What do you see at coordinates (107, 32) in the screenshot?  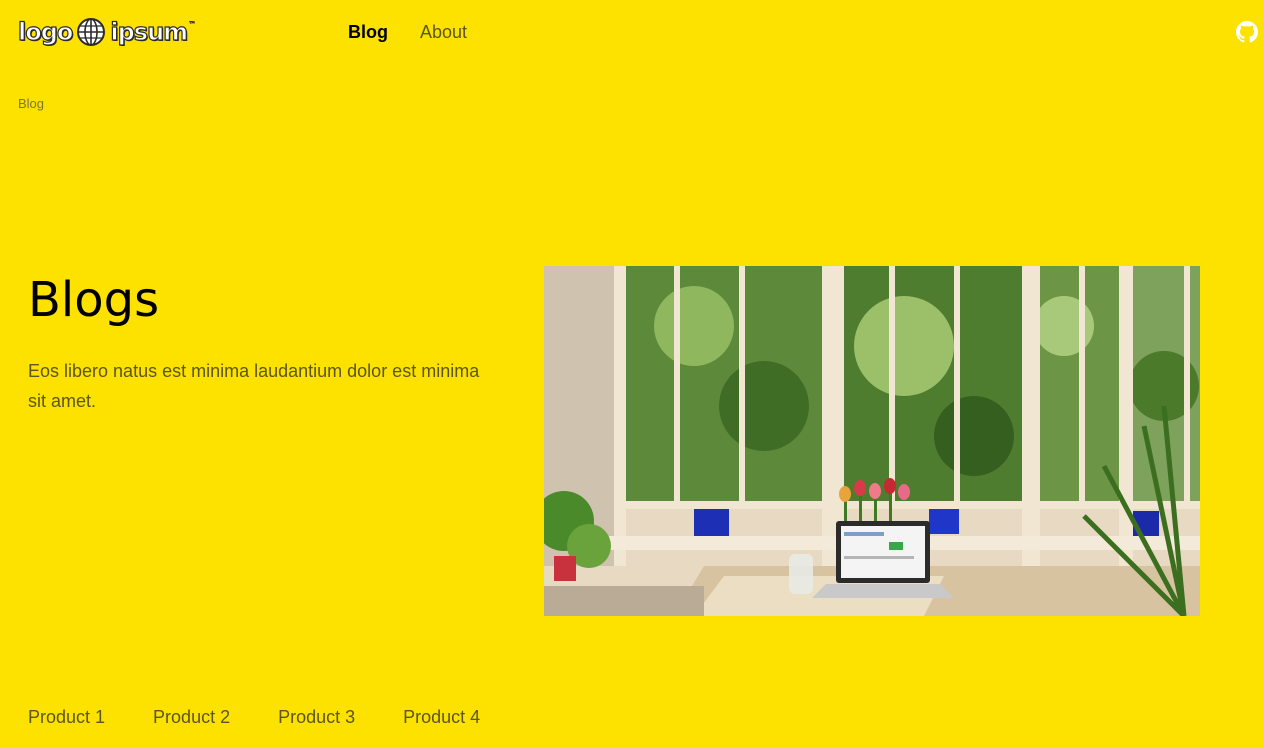 I see `logo: logo ipsum ™` at bounding box center [107, 32].